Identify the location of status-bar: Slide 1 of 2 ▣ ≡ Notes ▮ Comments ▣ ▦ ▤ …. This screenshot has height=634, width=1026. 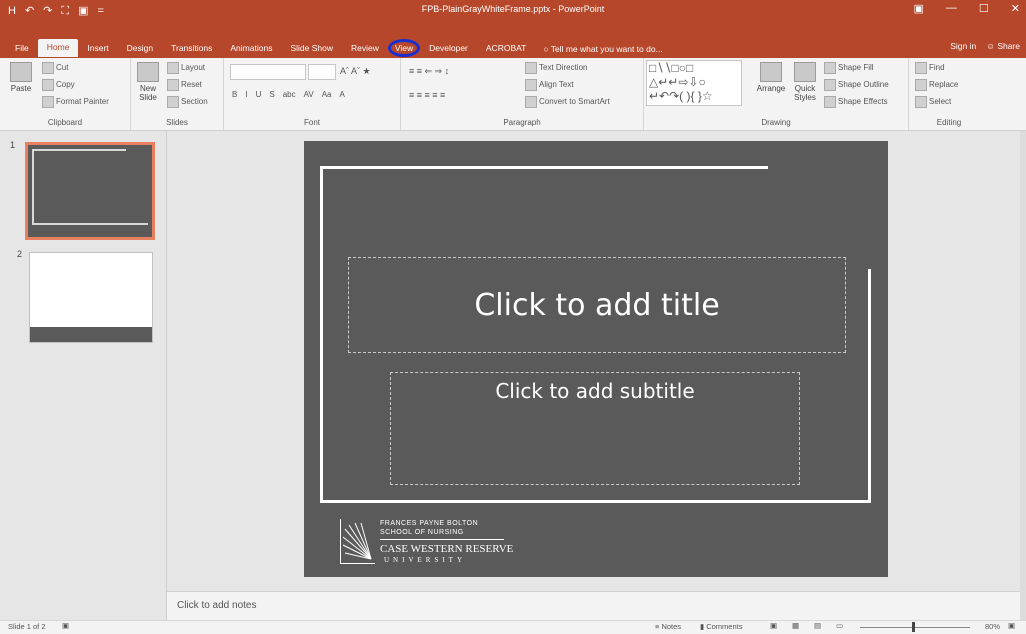
(513, 627).